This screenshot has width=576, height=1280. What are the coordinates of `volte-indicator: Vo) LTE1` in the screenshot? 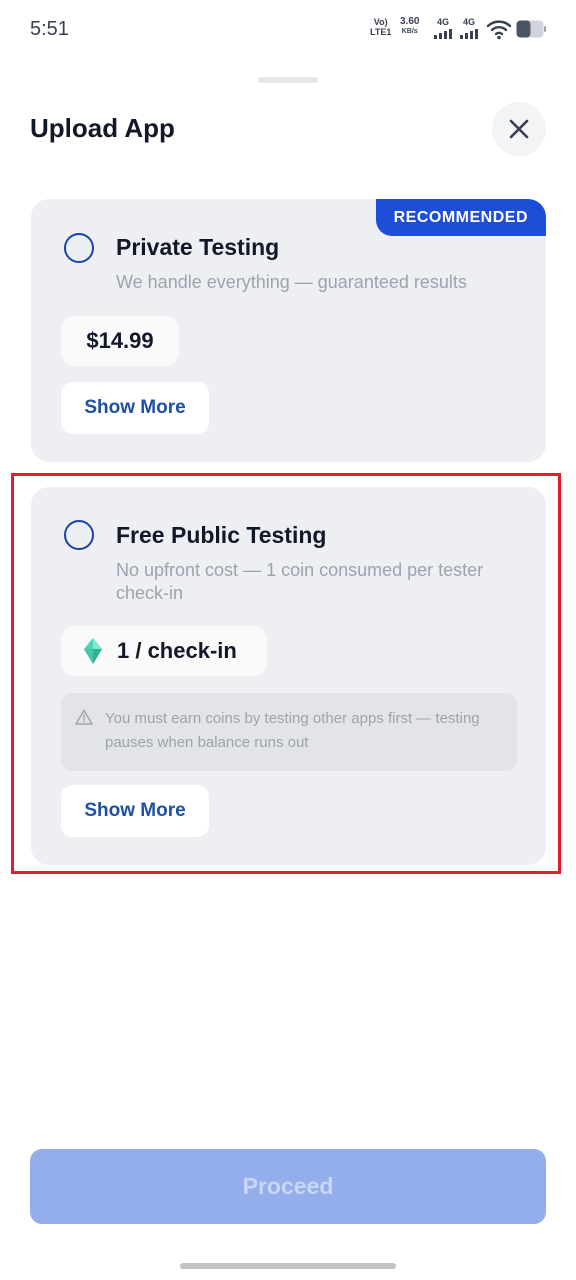 It's located at (380, 27).